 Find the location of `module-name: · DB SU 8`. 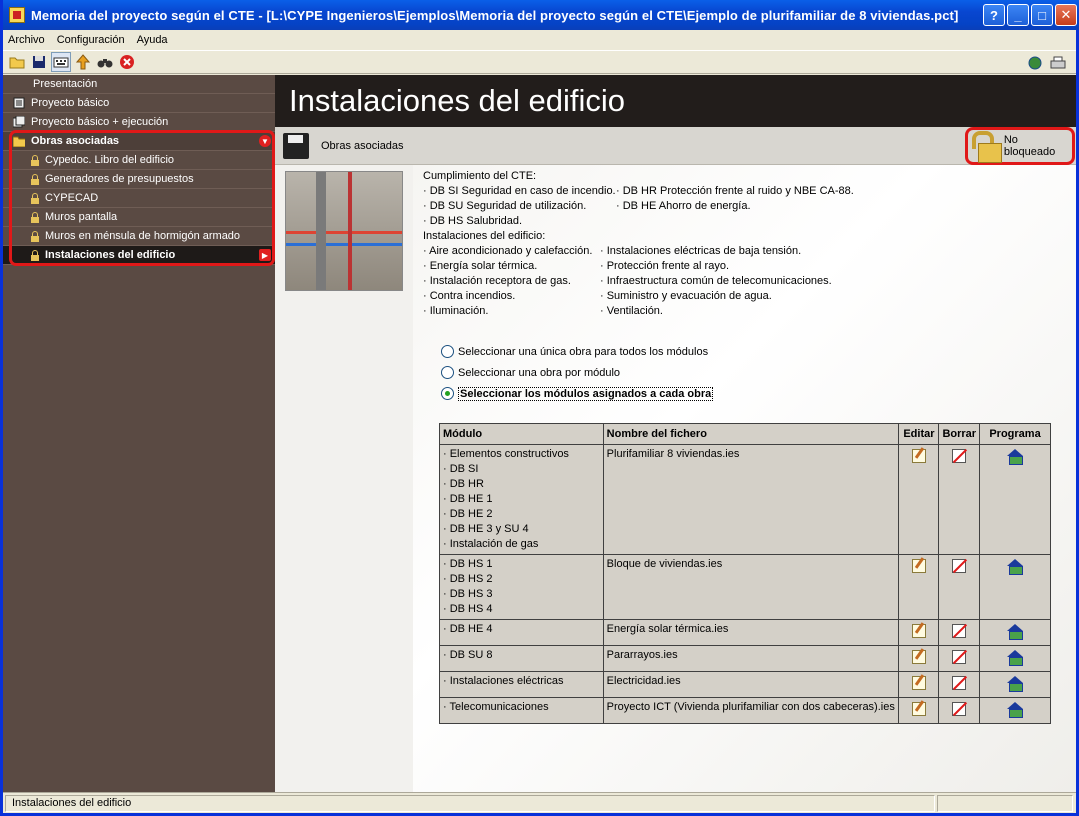

module-name: · DB SU 8 is located at coordinates (468, 655).